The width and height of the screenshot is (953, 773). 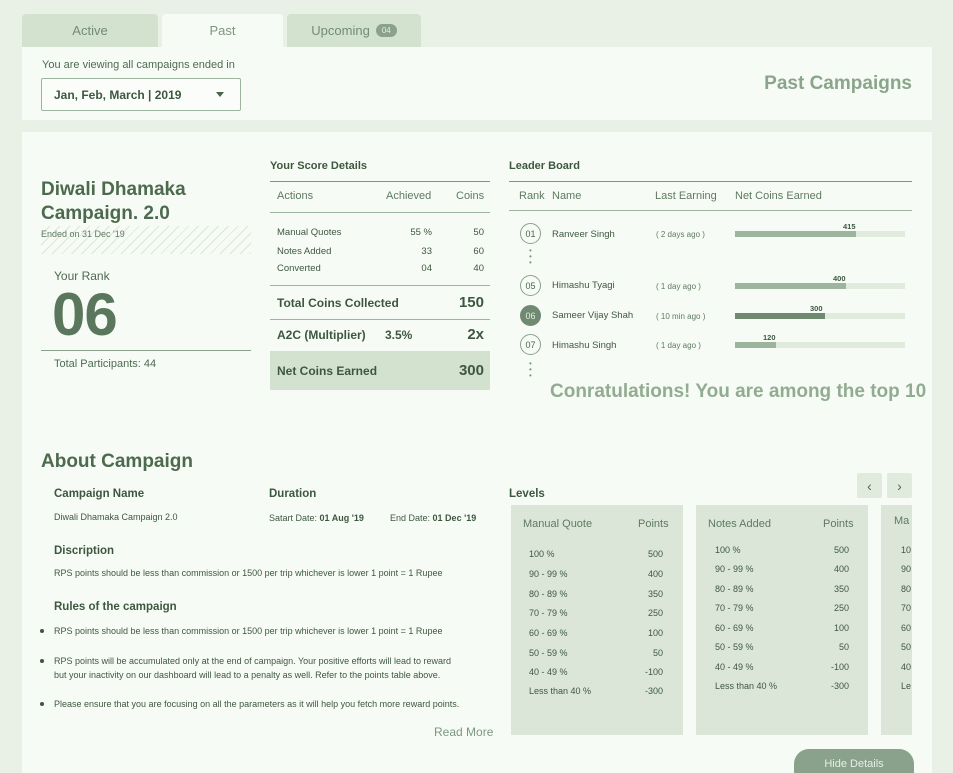 I want to click on score-row-achieved: 33, so click(x=426, y=251).